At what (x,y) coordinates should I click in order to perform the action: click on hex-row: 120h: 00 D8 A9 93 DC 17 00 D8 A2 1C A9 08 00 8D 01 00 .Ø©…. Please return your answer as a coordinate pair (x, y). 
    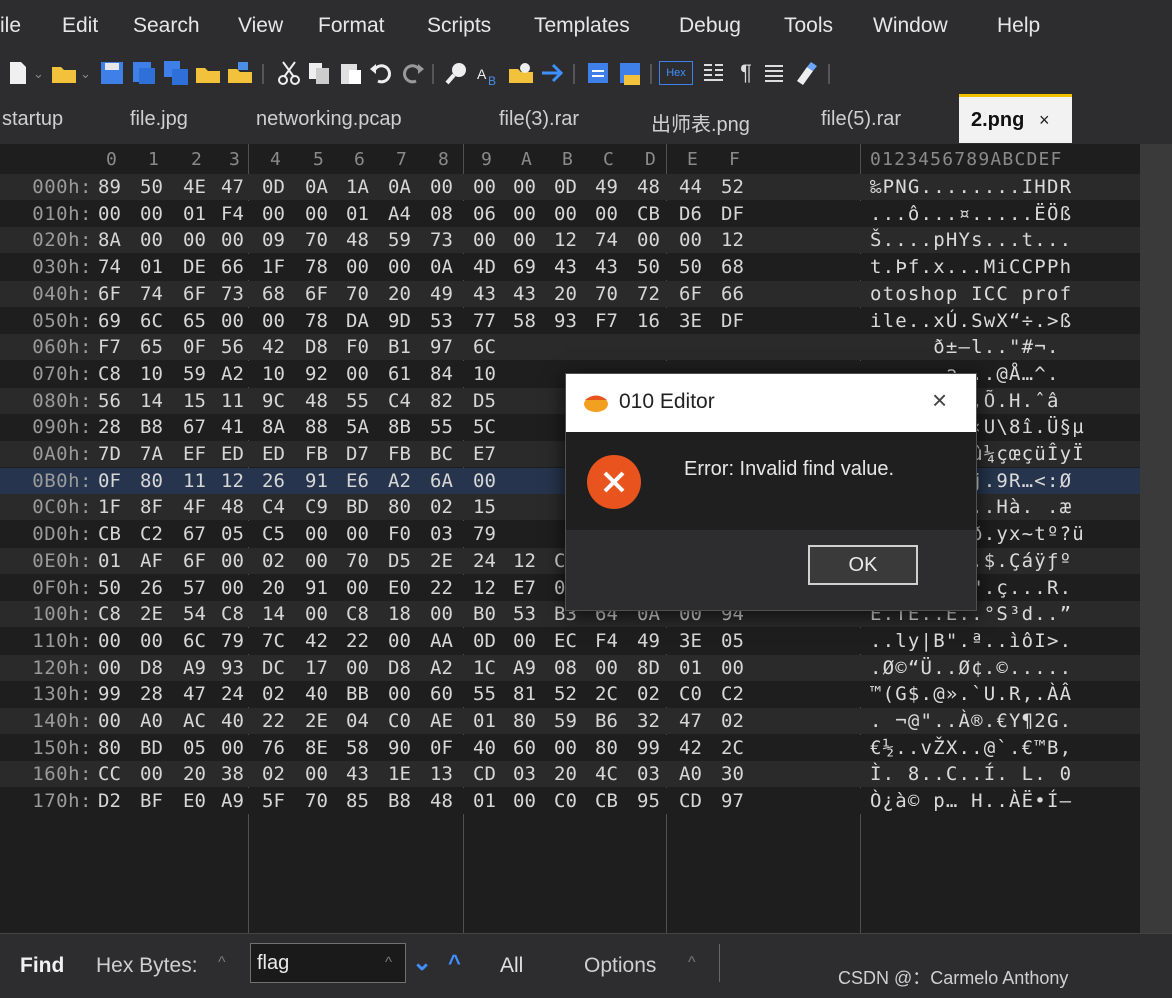
    Looking at the image, I should click on (570, 667).